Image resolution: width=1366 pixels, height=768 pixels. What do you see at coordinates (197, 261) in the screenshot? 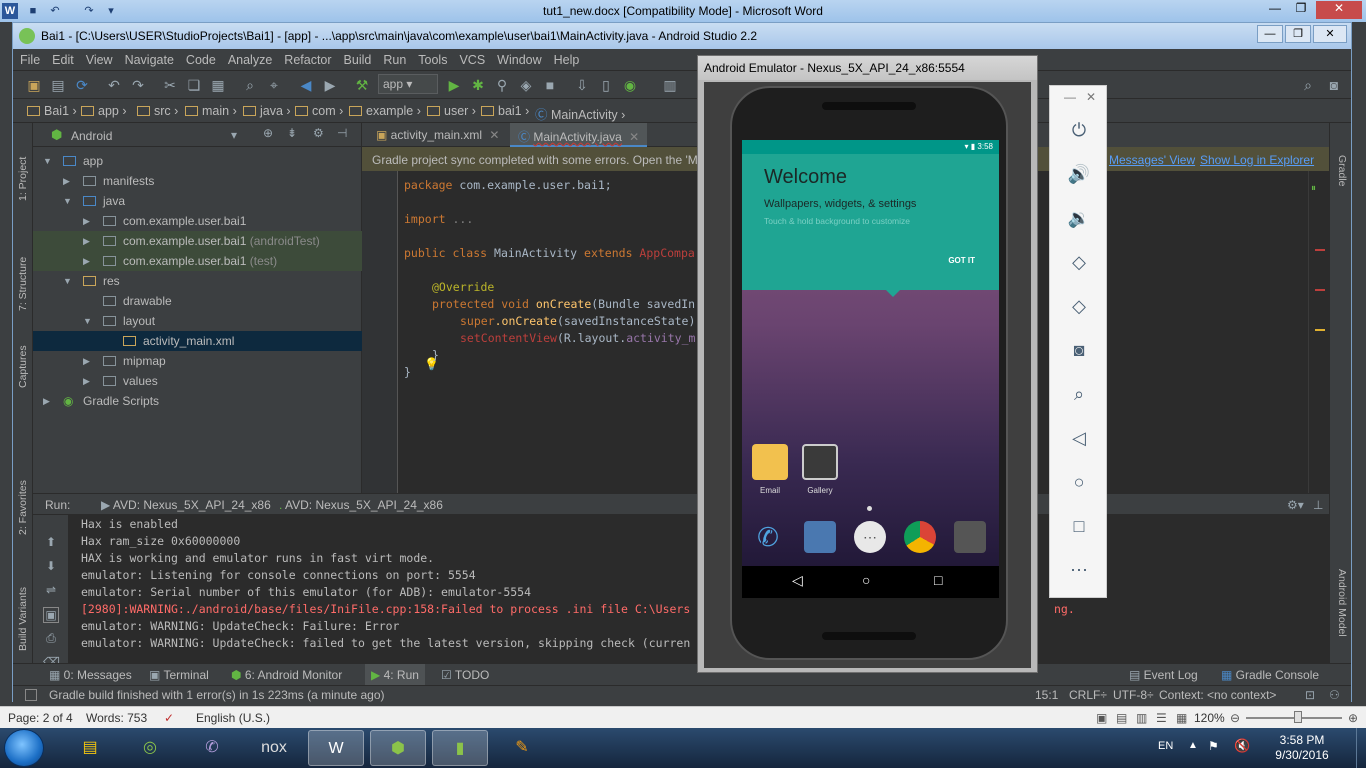
I see `tree-item-package-test: ▶ com.example.user.bai1 (test)` at bounding box center [197, 261].